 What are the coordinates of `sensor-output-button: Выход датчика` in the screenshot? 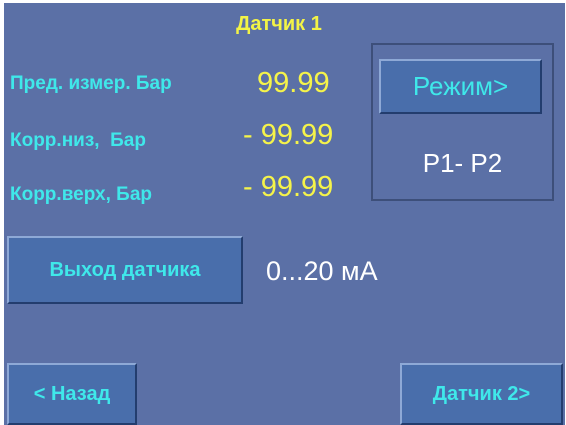 It's located at (125, 270).